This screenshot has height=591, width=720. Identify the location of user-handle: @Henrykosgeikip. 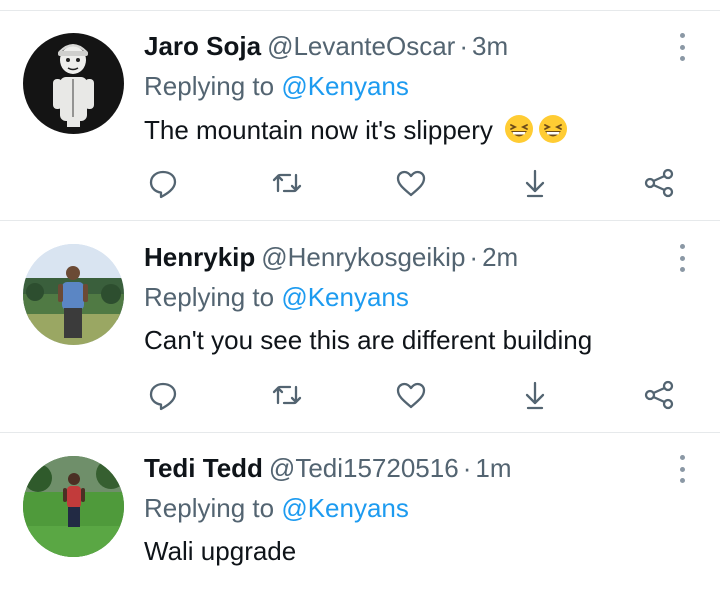
(363, 257).